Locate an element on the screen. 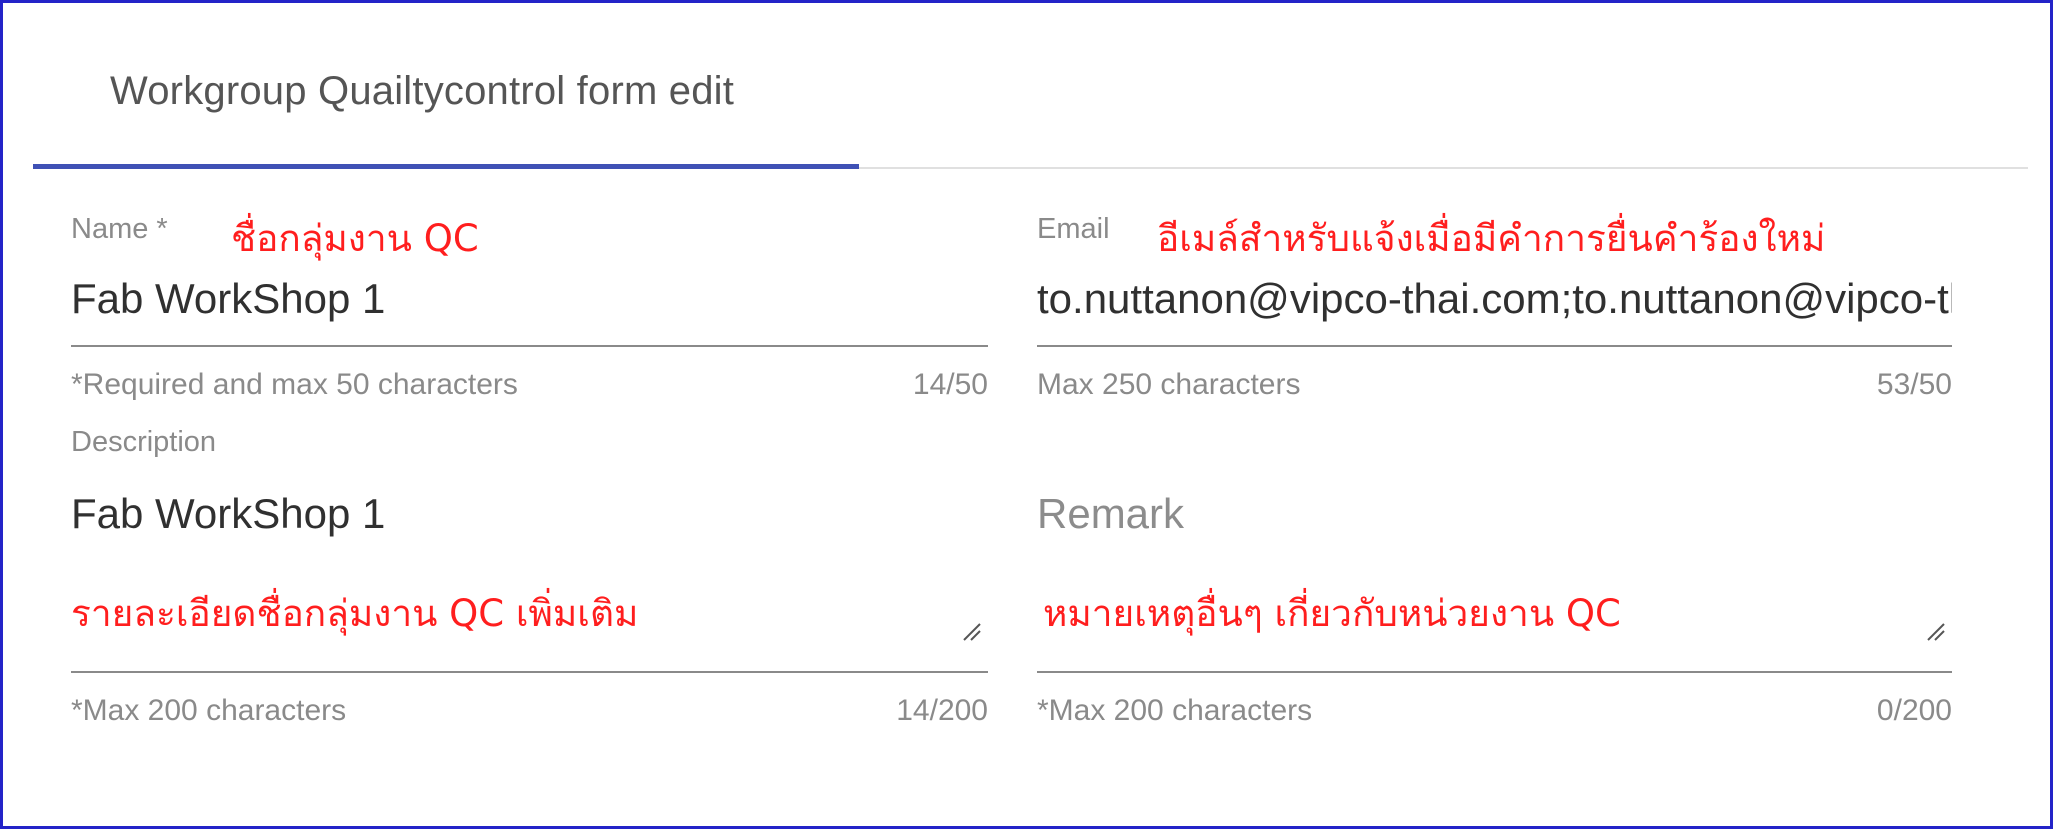 Image resolution: width=2053 pixels, height=829 pixels. email-input is located at coordinates (1494, 299).